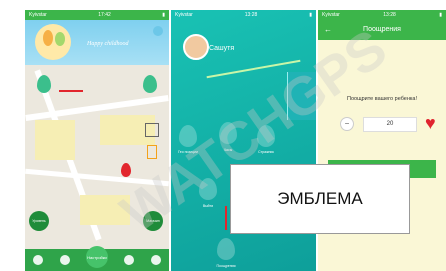 The image size is (446, 271). What do you see at coordinates (48, 38) in the screenshot?
I see `child-figure` at bounding box center [48, 38].